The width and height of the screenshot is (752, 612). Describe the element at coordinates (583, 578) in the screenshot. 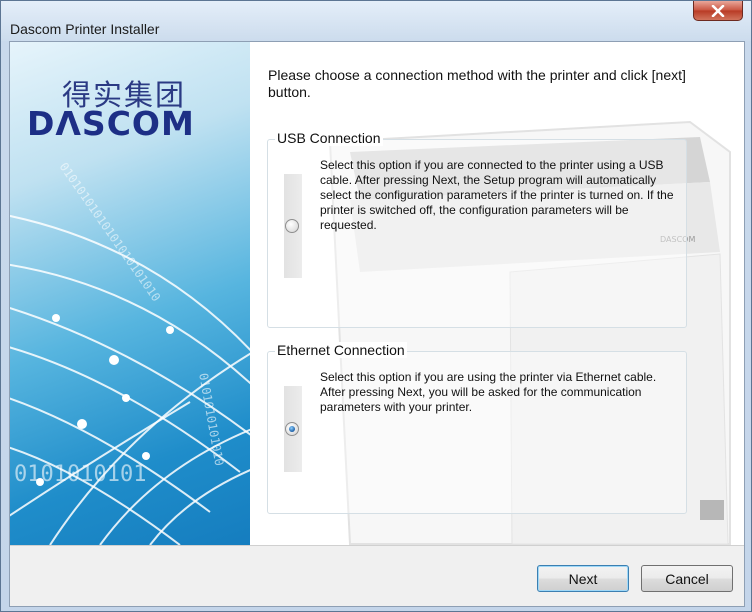

I see `next-button: Next` at that location.